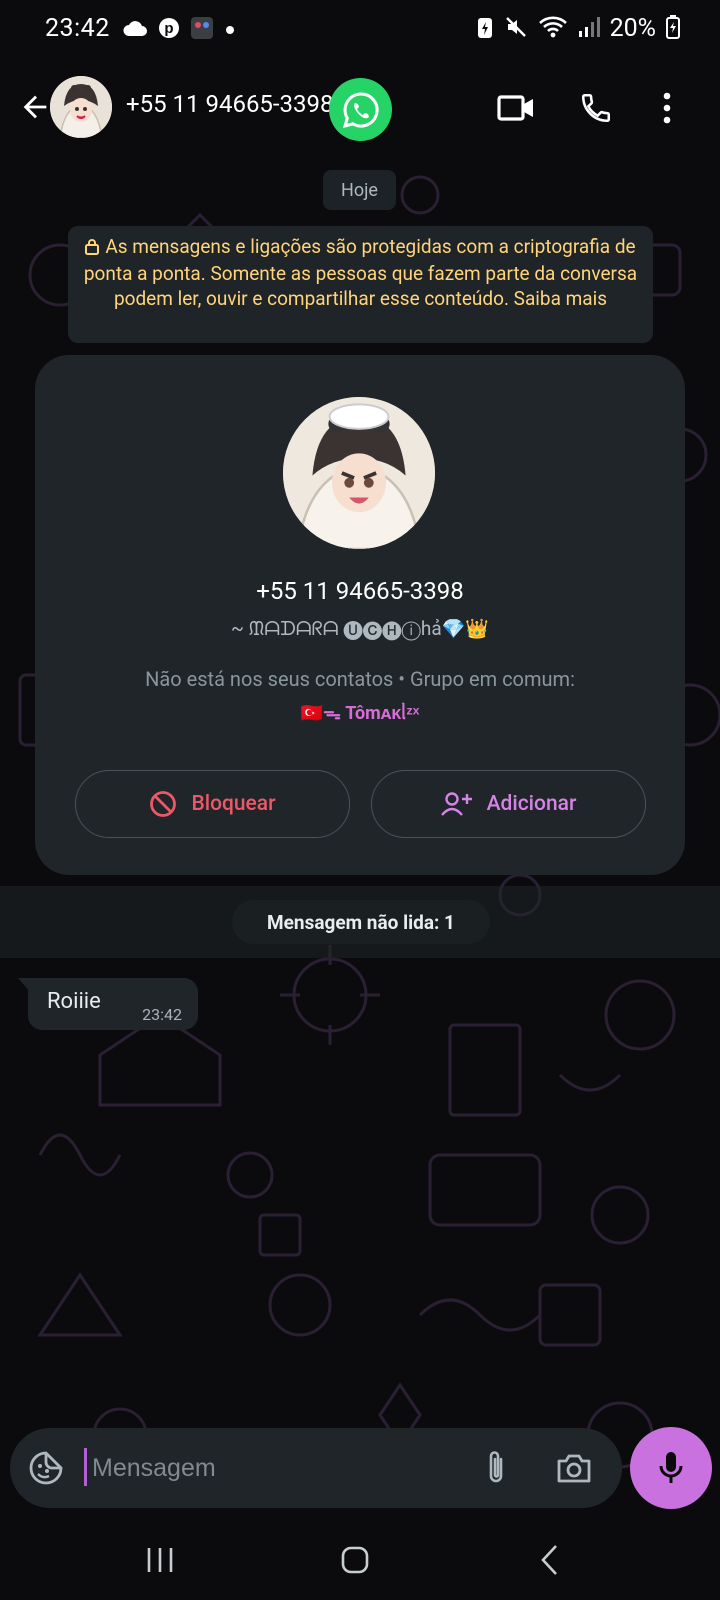  I want to click on video-call-button, so click(516, 108).